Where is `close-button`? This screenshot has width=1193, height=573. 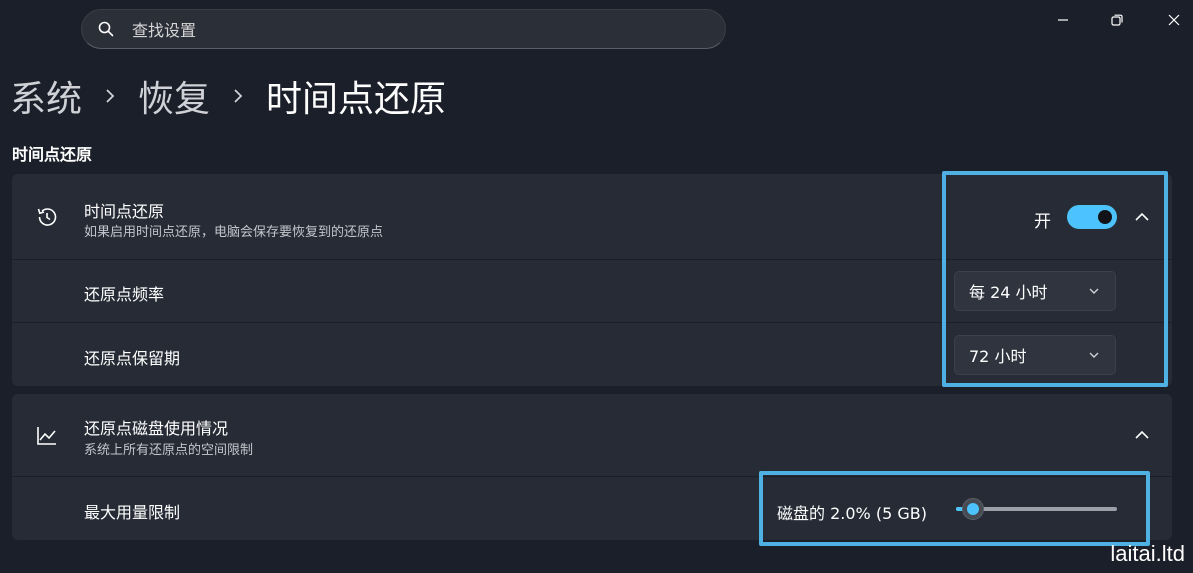
close-button is located at coordinates (1174, 20).